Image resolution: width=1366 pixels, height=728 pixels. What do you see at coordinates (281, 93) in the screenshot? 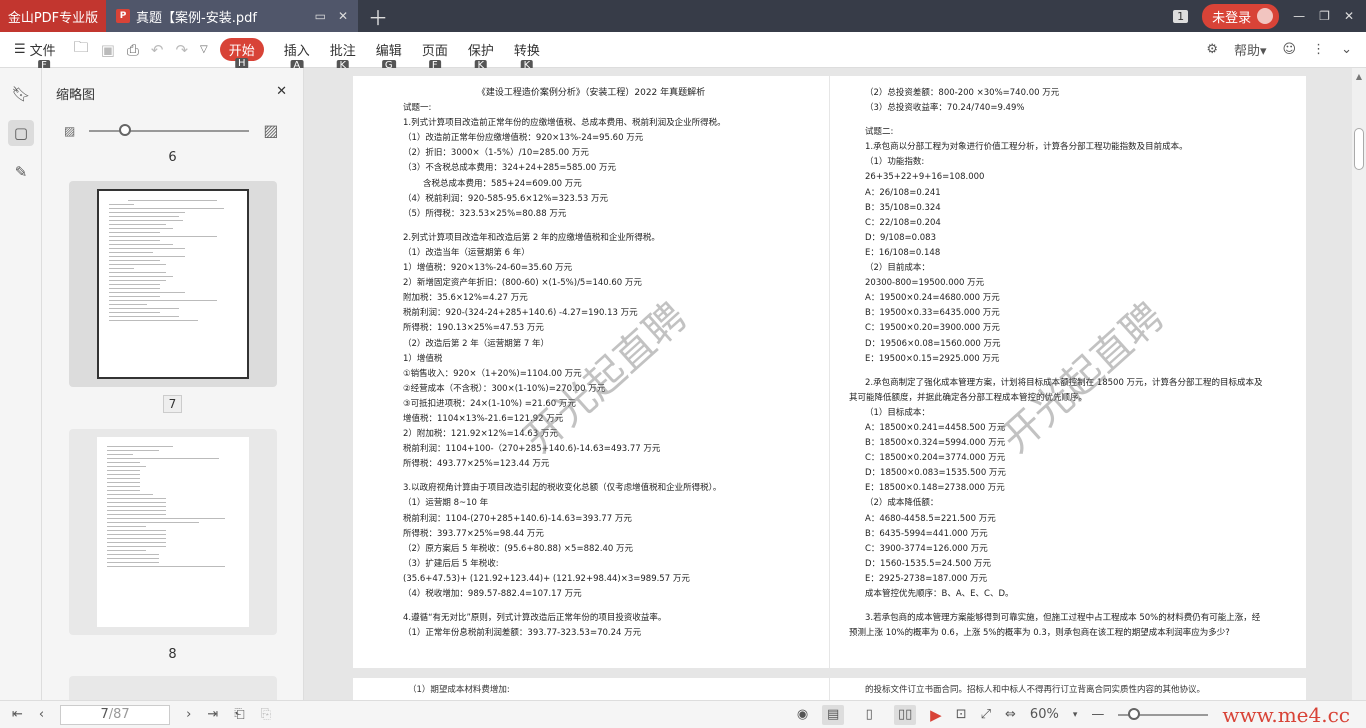
I see `thumbnail-panel-close-icon: ✕` at bounding box center [281, 93].